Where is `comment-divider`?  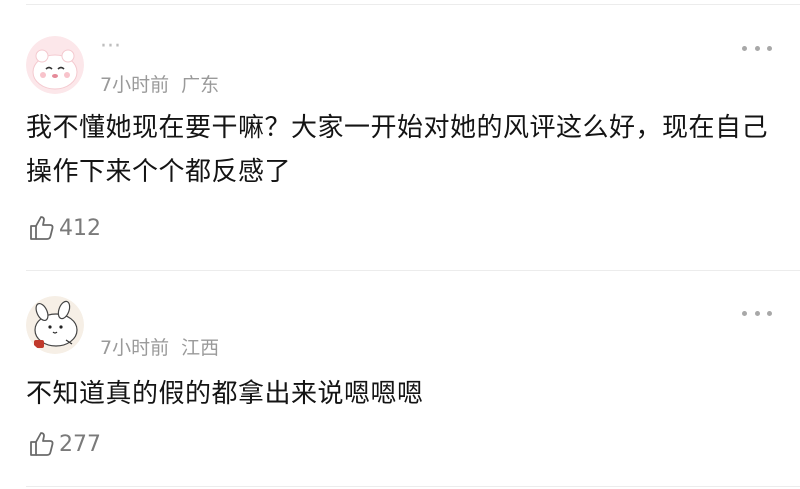 comment-divider is located at coordinates (413, 270).